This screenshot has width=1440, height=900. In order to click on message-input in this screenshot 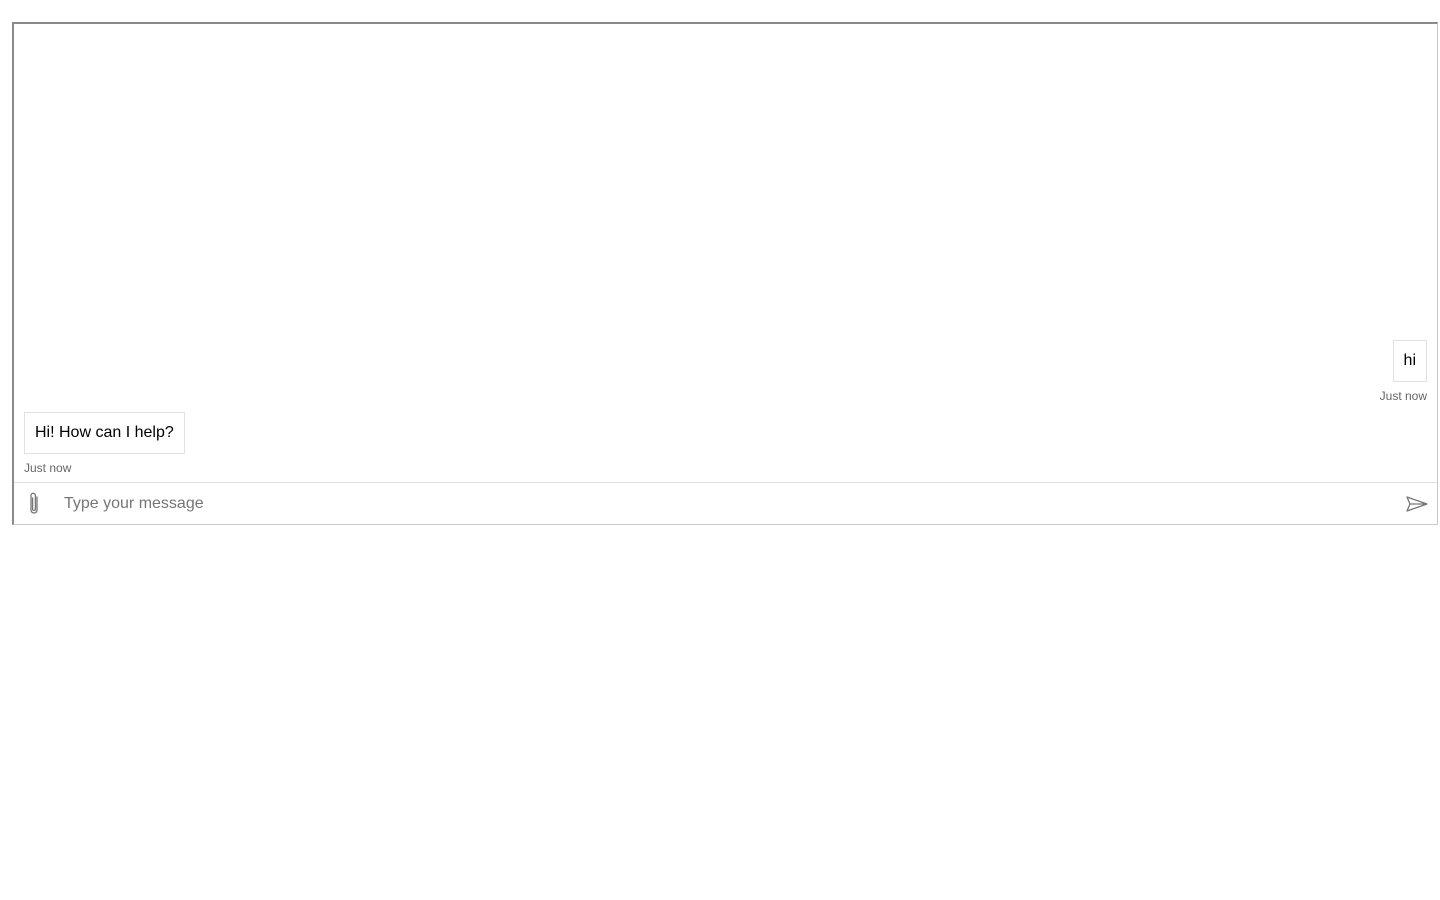, I will do `click(725, 503)`.